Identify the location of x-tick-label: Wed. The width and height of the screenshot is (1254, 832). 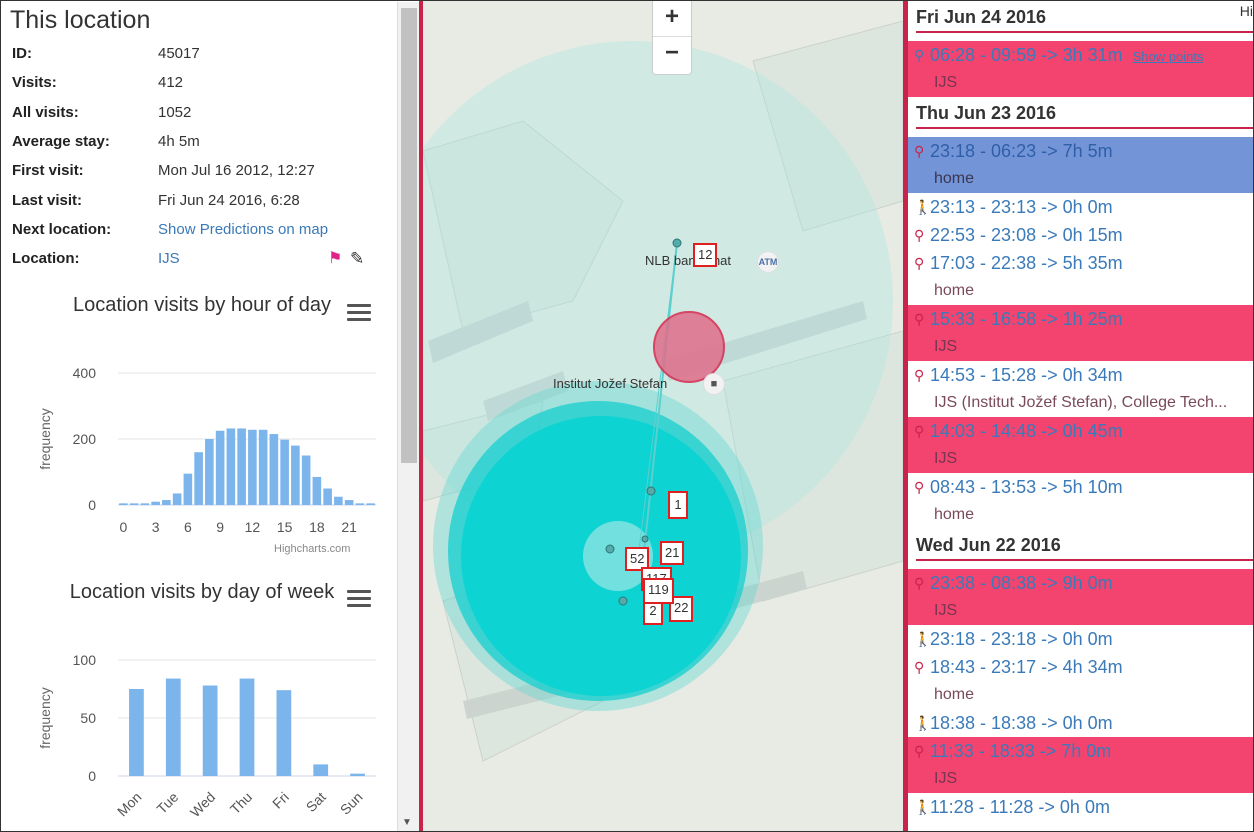
(202, 804).